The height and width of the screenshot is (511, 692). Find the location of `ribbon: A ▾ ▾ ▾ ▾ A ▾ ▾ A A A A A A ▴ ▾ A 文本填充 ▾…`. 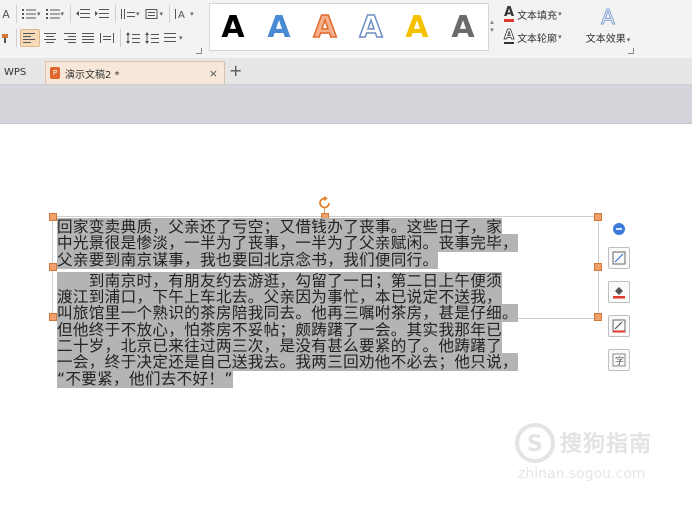

ribbon: A ▾ ▾ ▾ ▾ A ▾ ▾ A A A A A A ▴ ▾ A 文本填充 ▾… is located at coordinates (346, 29).